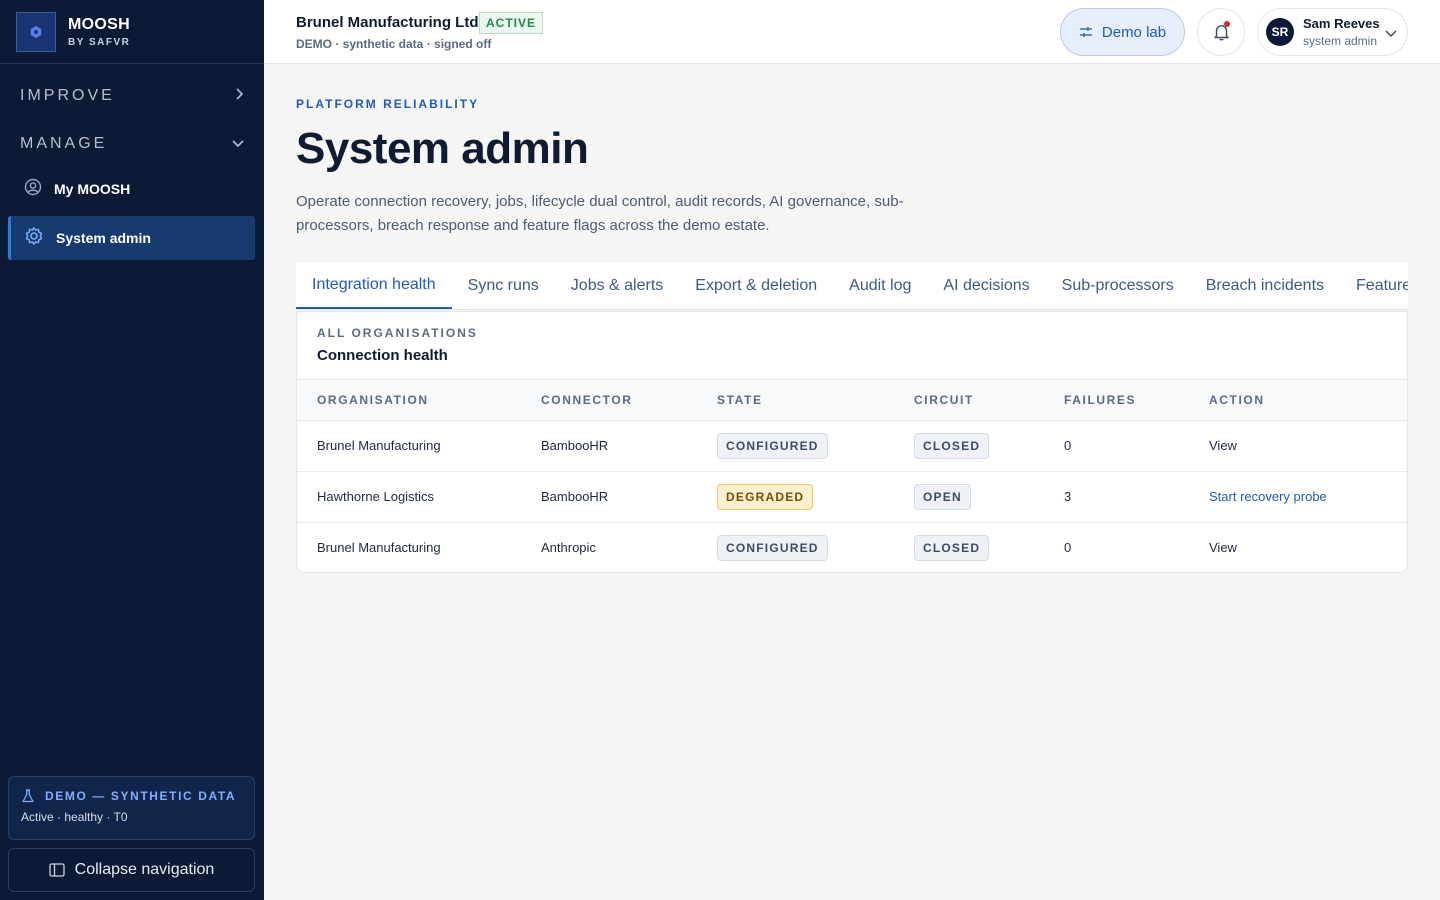  Describe the element at coordinates (756, 285) in the screenshot. I see `tab-export-deletion: Export & deletion` at that location.